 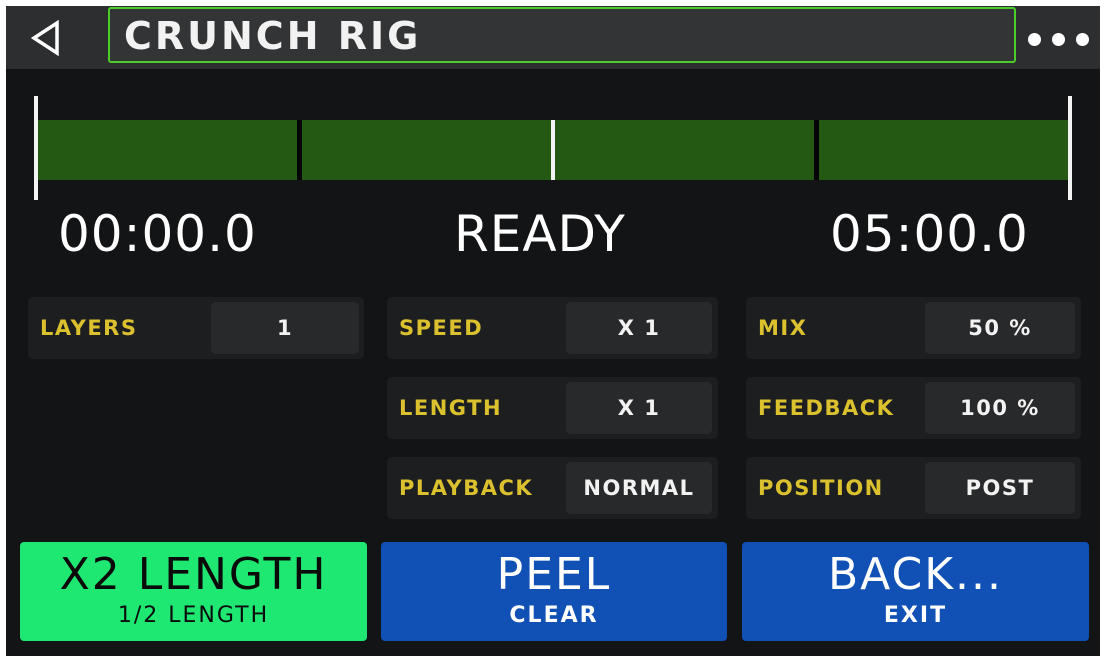 What do you see at coordinates (441, 328) in the screenshot?
I see `param-label: SPEED` at bounding box center [441, 328].